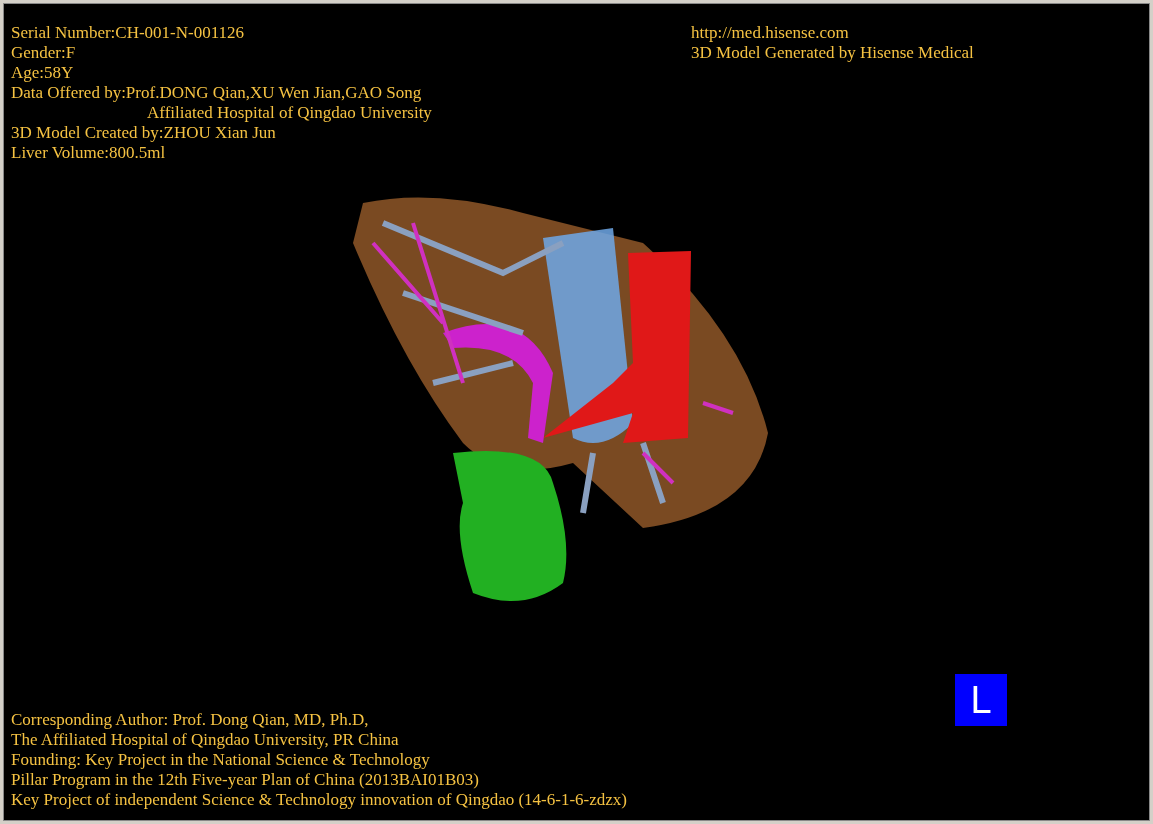  I want to click on orientation-marker: L, so click(981, 700).